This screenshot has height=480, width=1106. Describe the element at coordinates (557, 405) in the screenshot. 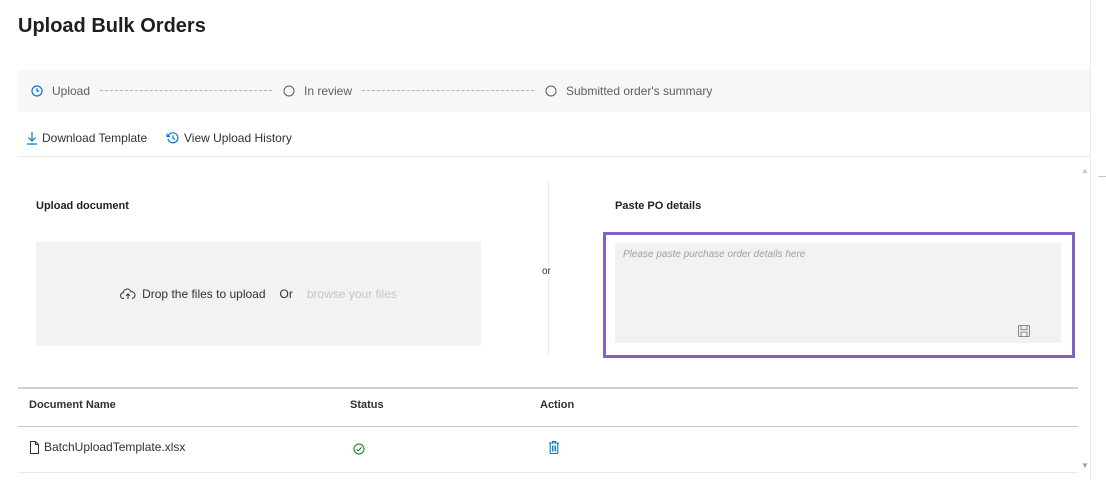

I see `column-header-action: Action` at that location.